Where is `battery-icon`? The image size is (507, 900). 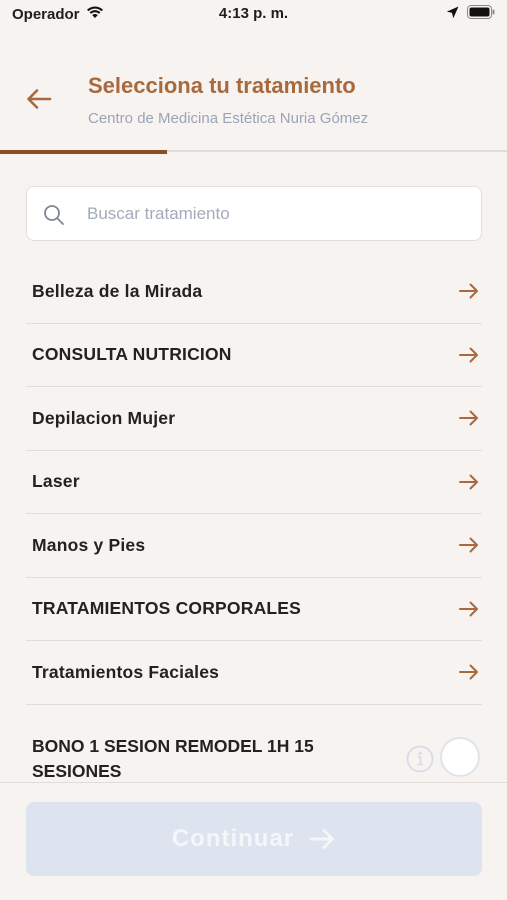 battery-icon is located at coordinates (481, 14).